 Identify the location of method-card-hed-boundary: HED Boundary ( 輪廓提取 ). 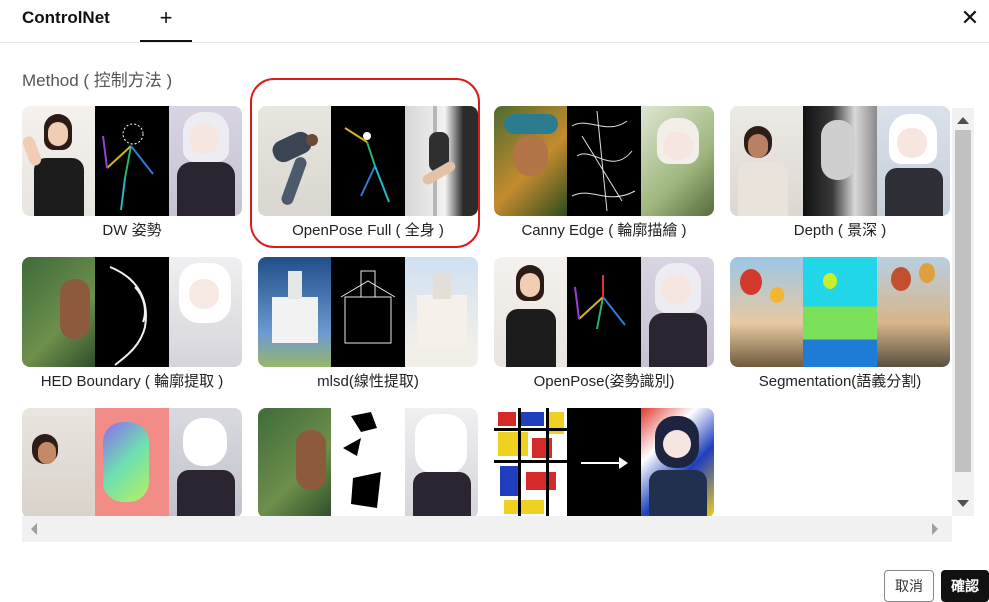
(132, 324).